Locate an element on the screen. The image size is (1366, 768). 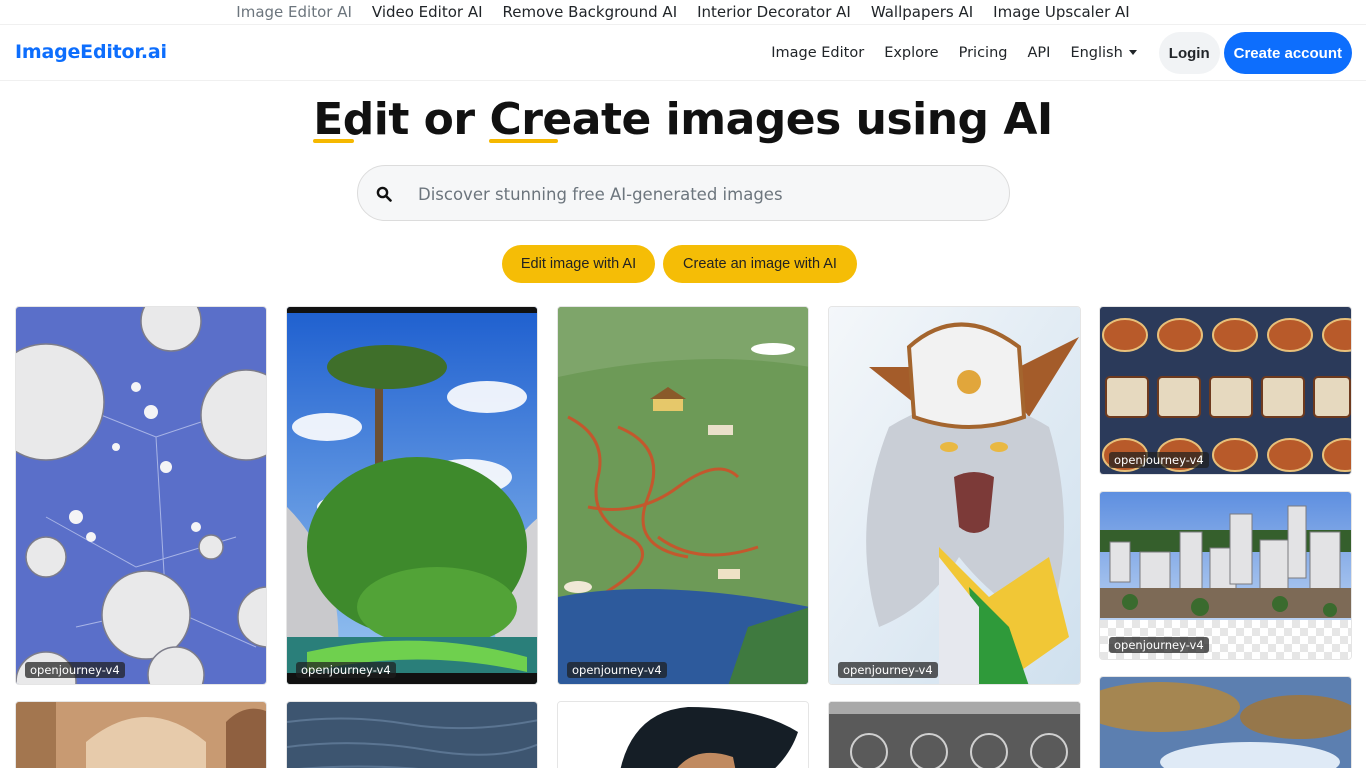
create-account-button: Create account is located at coordinates (1287, 53).